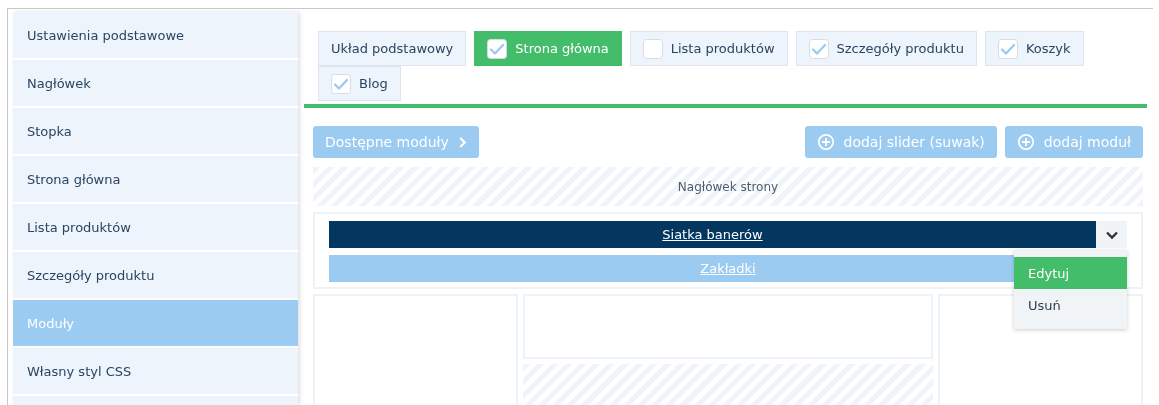 This screenshot has height=405, width=1159. I want to click on tab: Koszyk, so click(1034, 48).